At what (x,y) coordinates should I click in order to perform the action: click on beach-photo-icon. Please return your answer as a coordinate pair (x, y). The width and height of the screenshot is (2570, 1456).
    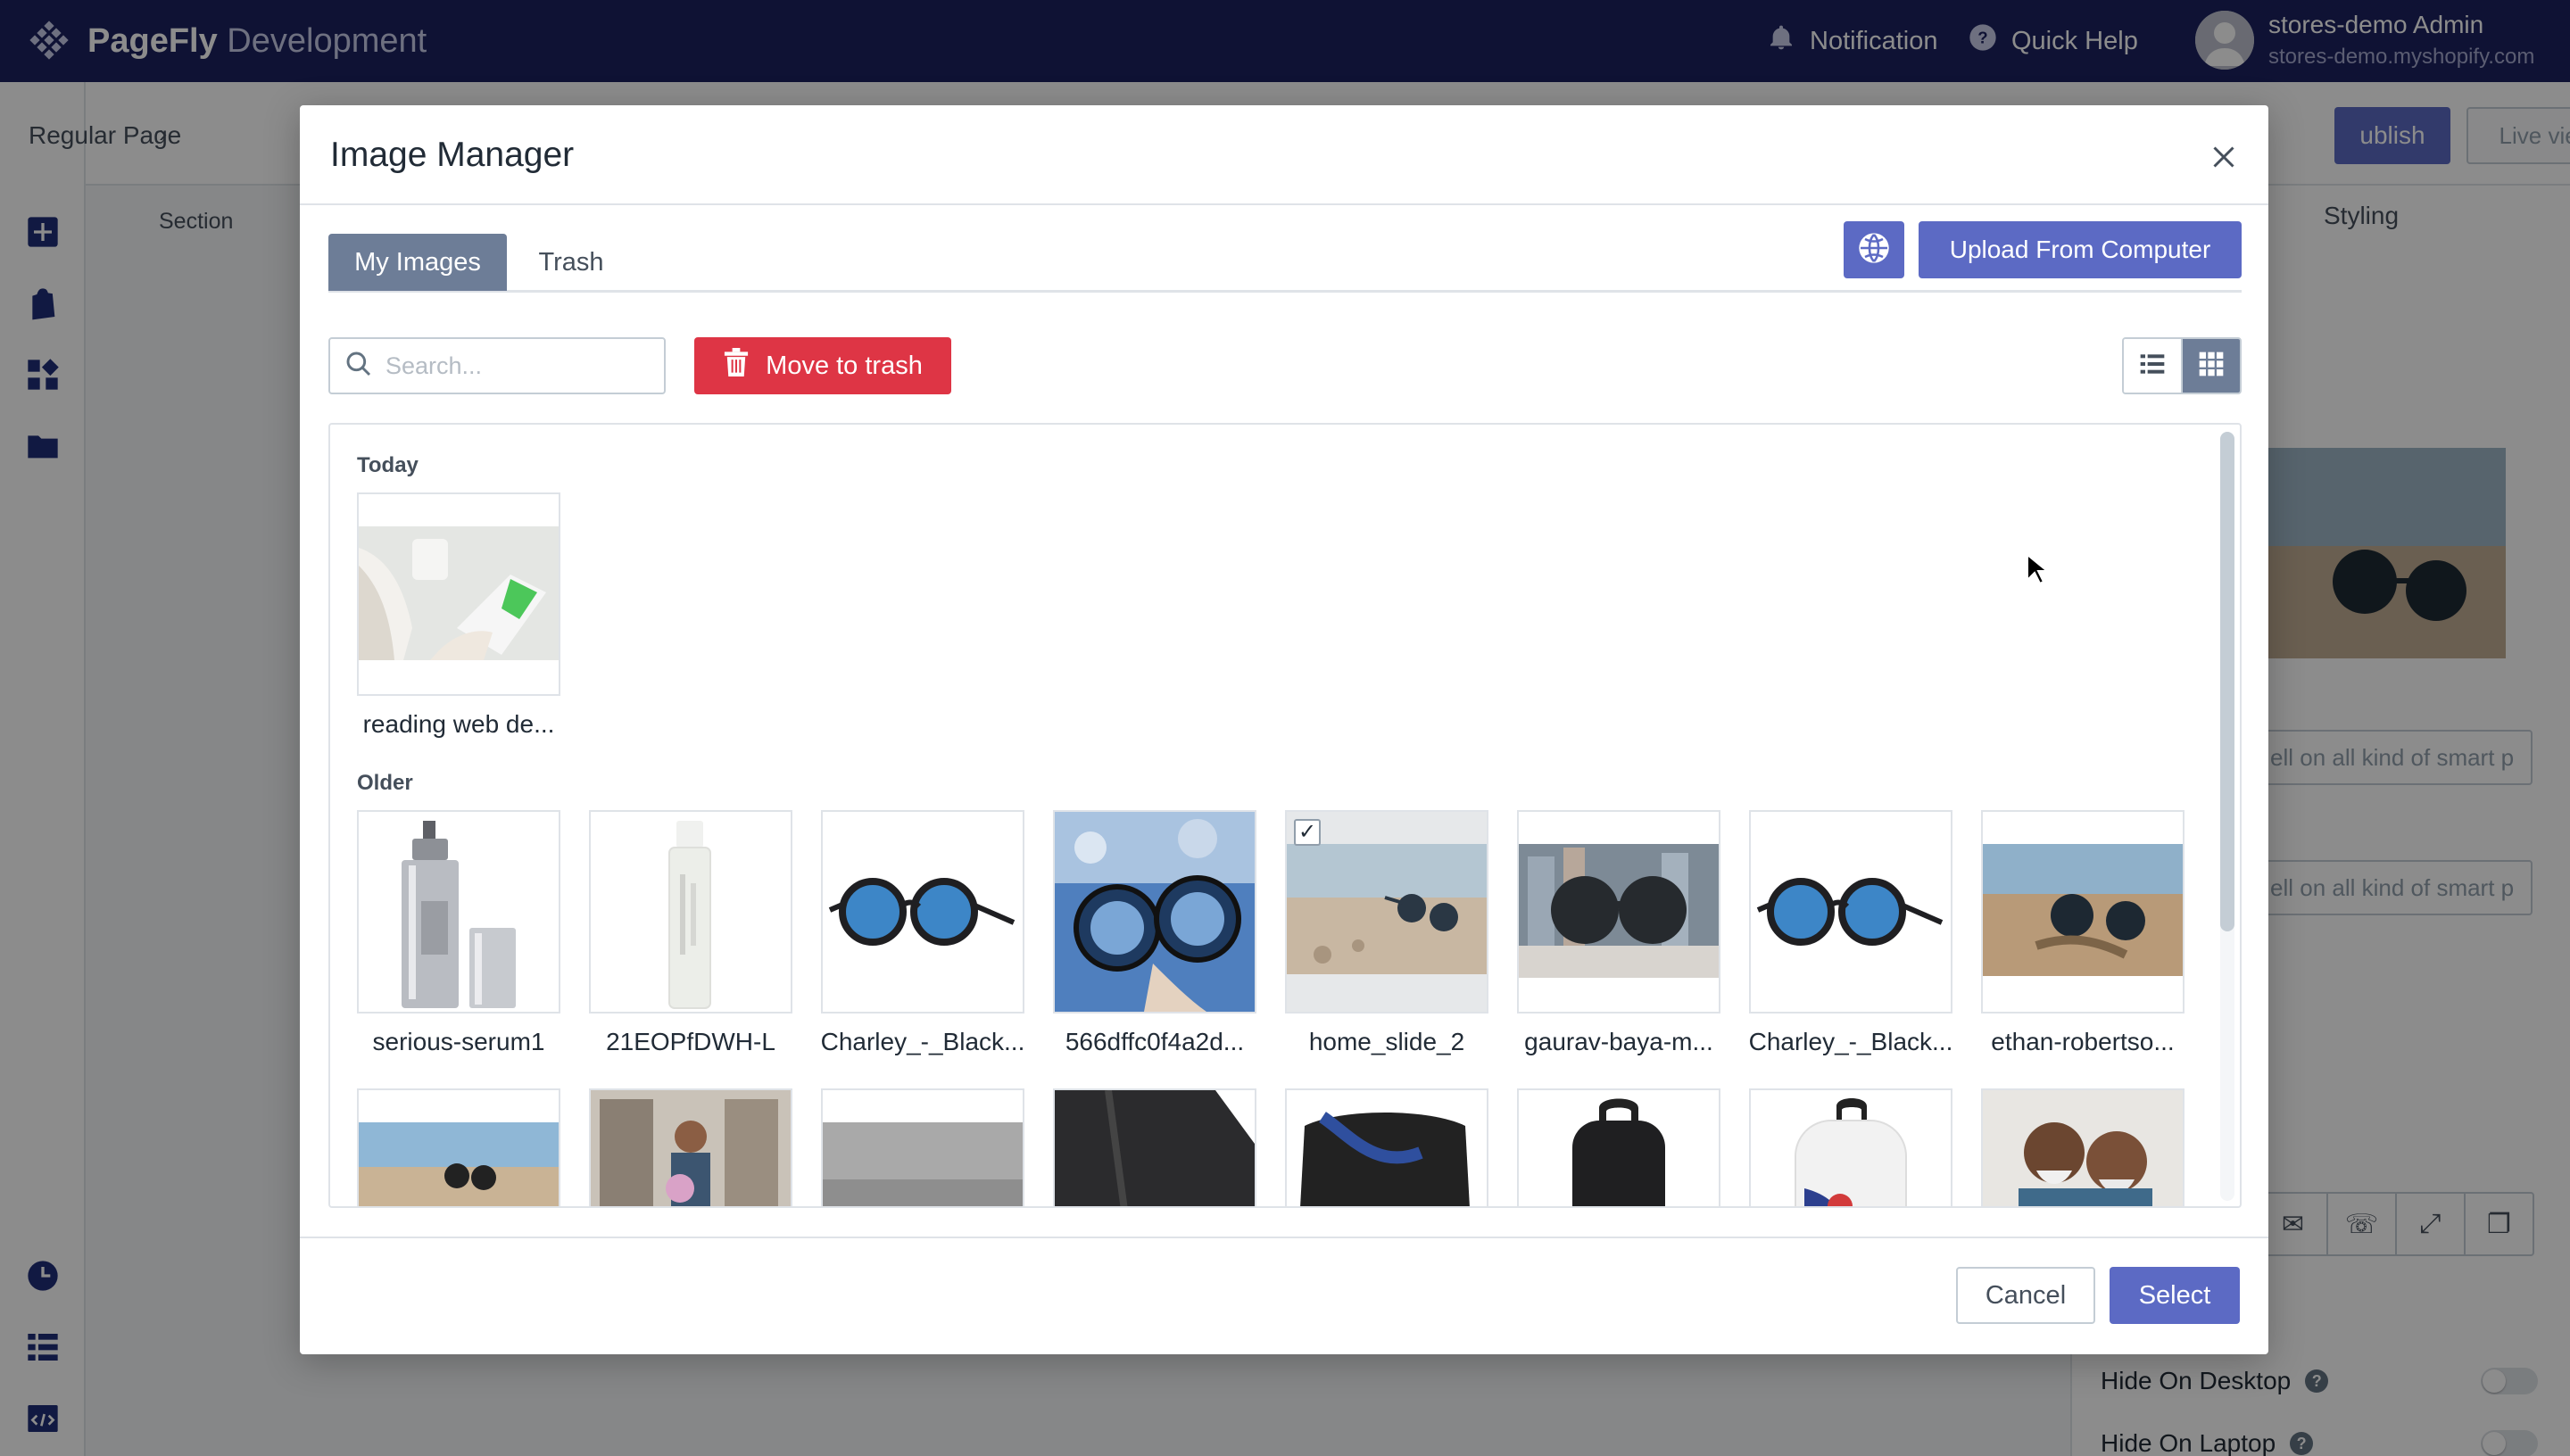
    Looking at the image, I should click on (459, 1148).